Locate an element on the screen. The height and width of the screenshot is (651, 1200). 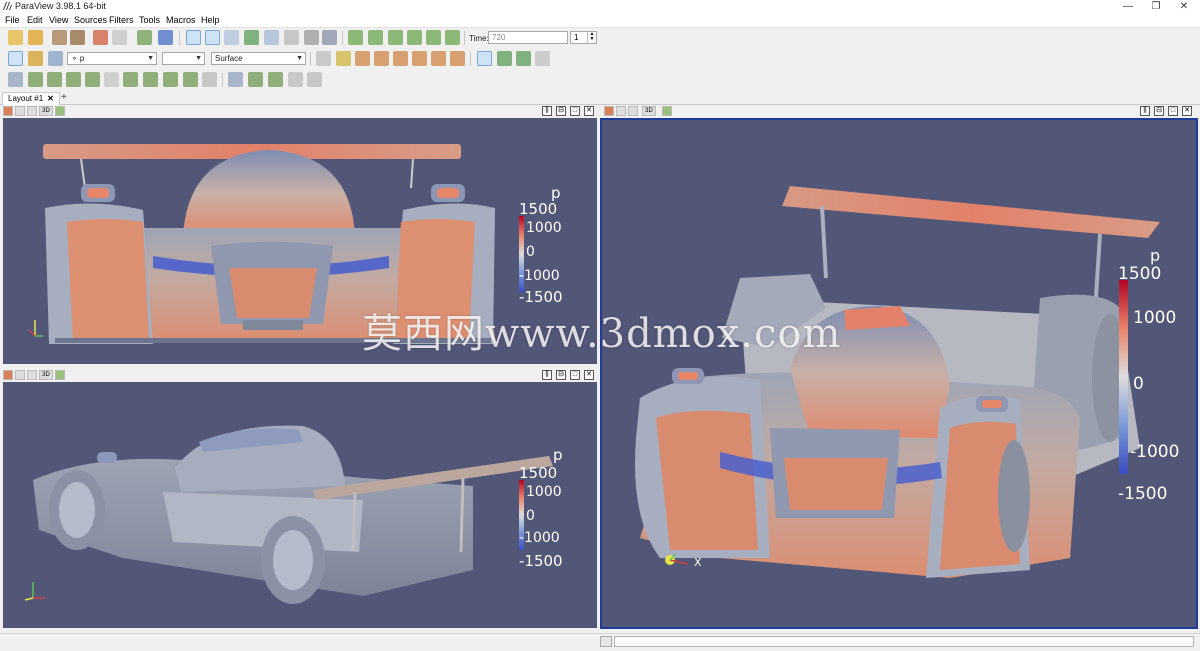
view-plus-y-icon is located at coordinates (400, 58).